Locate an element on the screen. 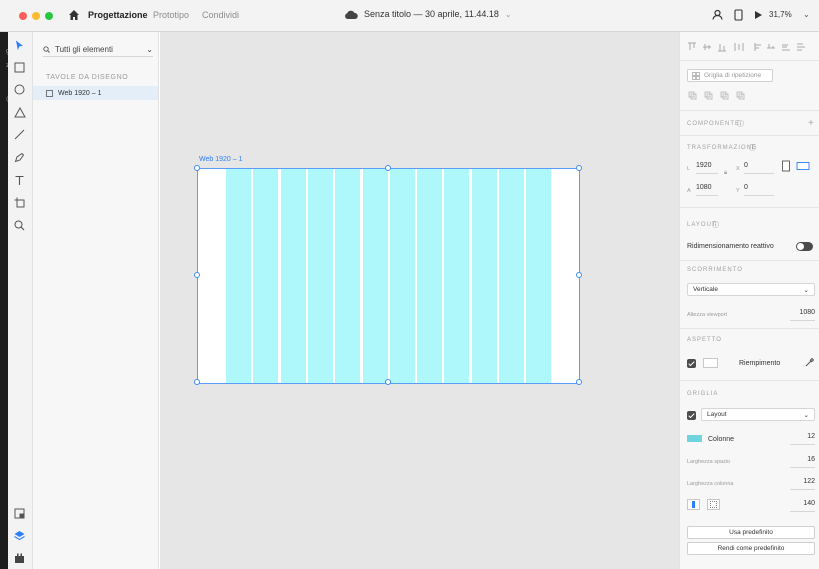 This screenshot has width=819, height=569. window-controls is located at coordinates (36, 16).